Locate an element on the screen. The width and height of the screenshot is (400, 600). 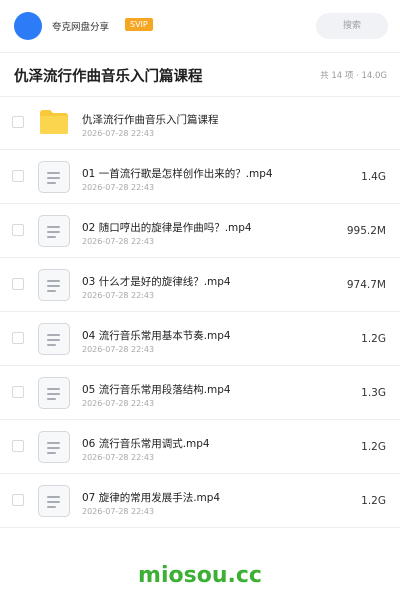
file-name: 03 什么才是好的旋律线？.mp4 is located at coordinates (156, 282).